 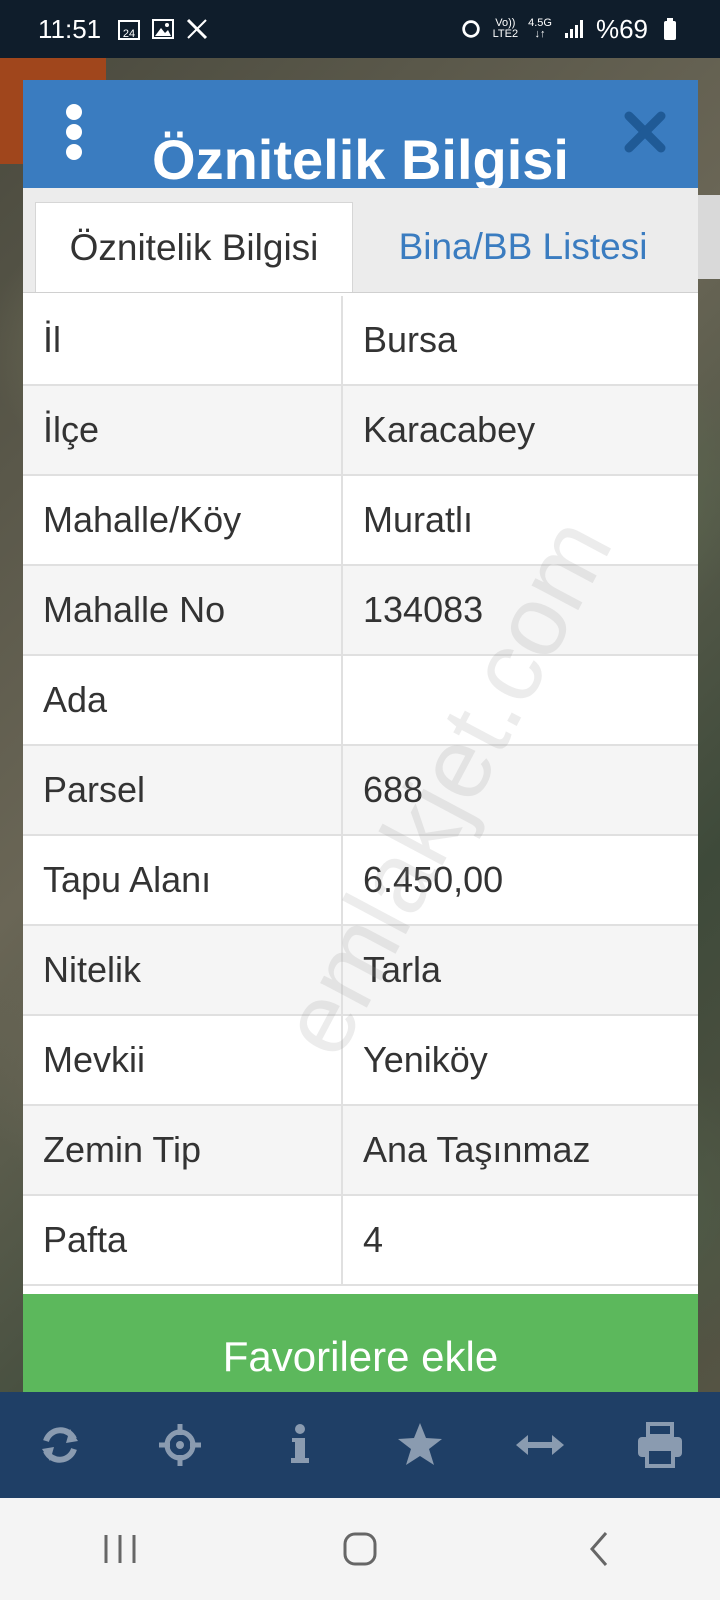 I want to click on row-value: Bursa, so click(x=410, y=339).